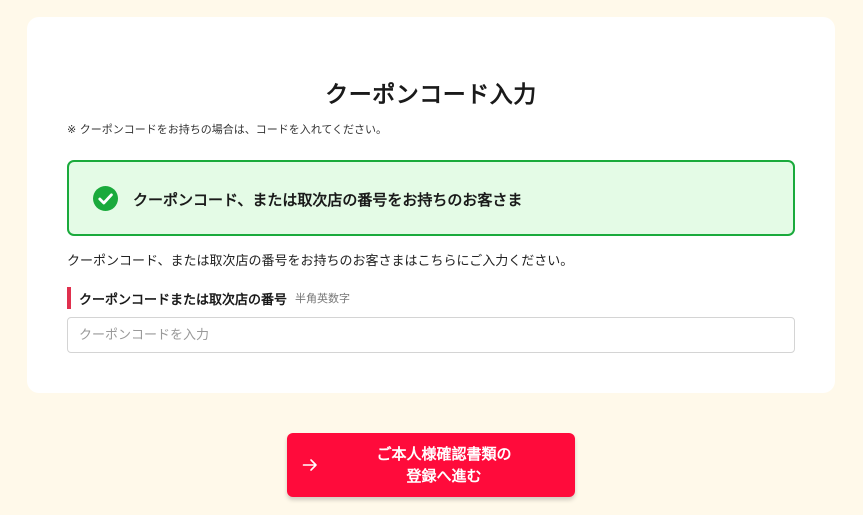  Describe the element at coordinates (105, 198) in the screenshot. I see `check-circle-icon` at that location.